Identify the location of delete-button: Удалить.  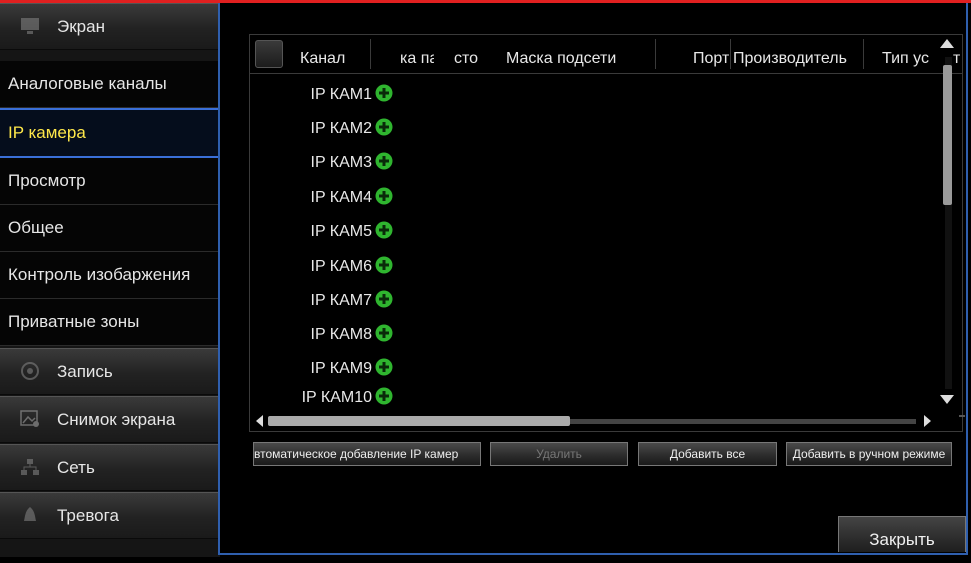
(559, 454).